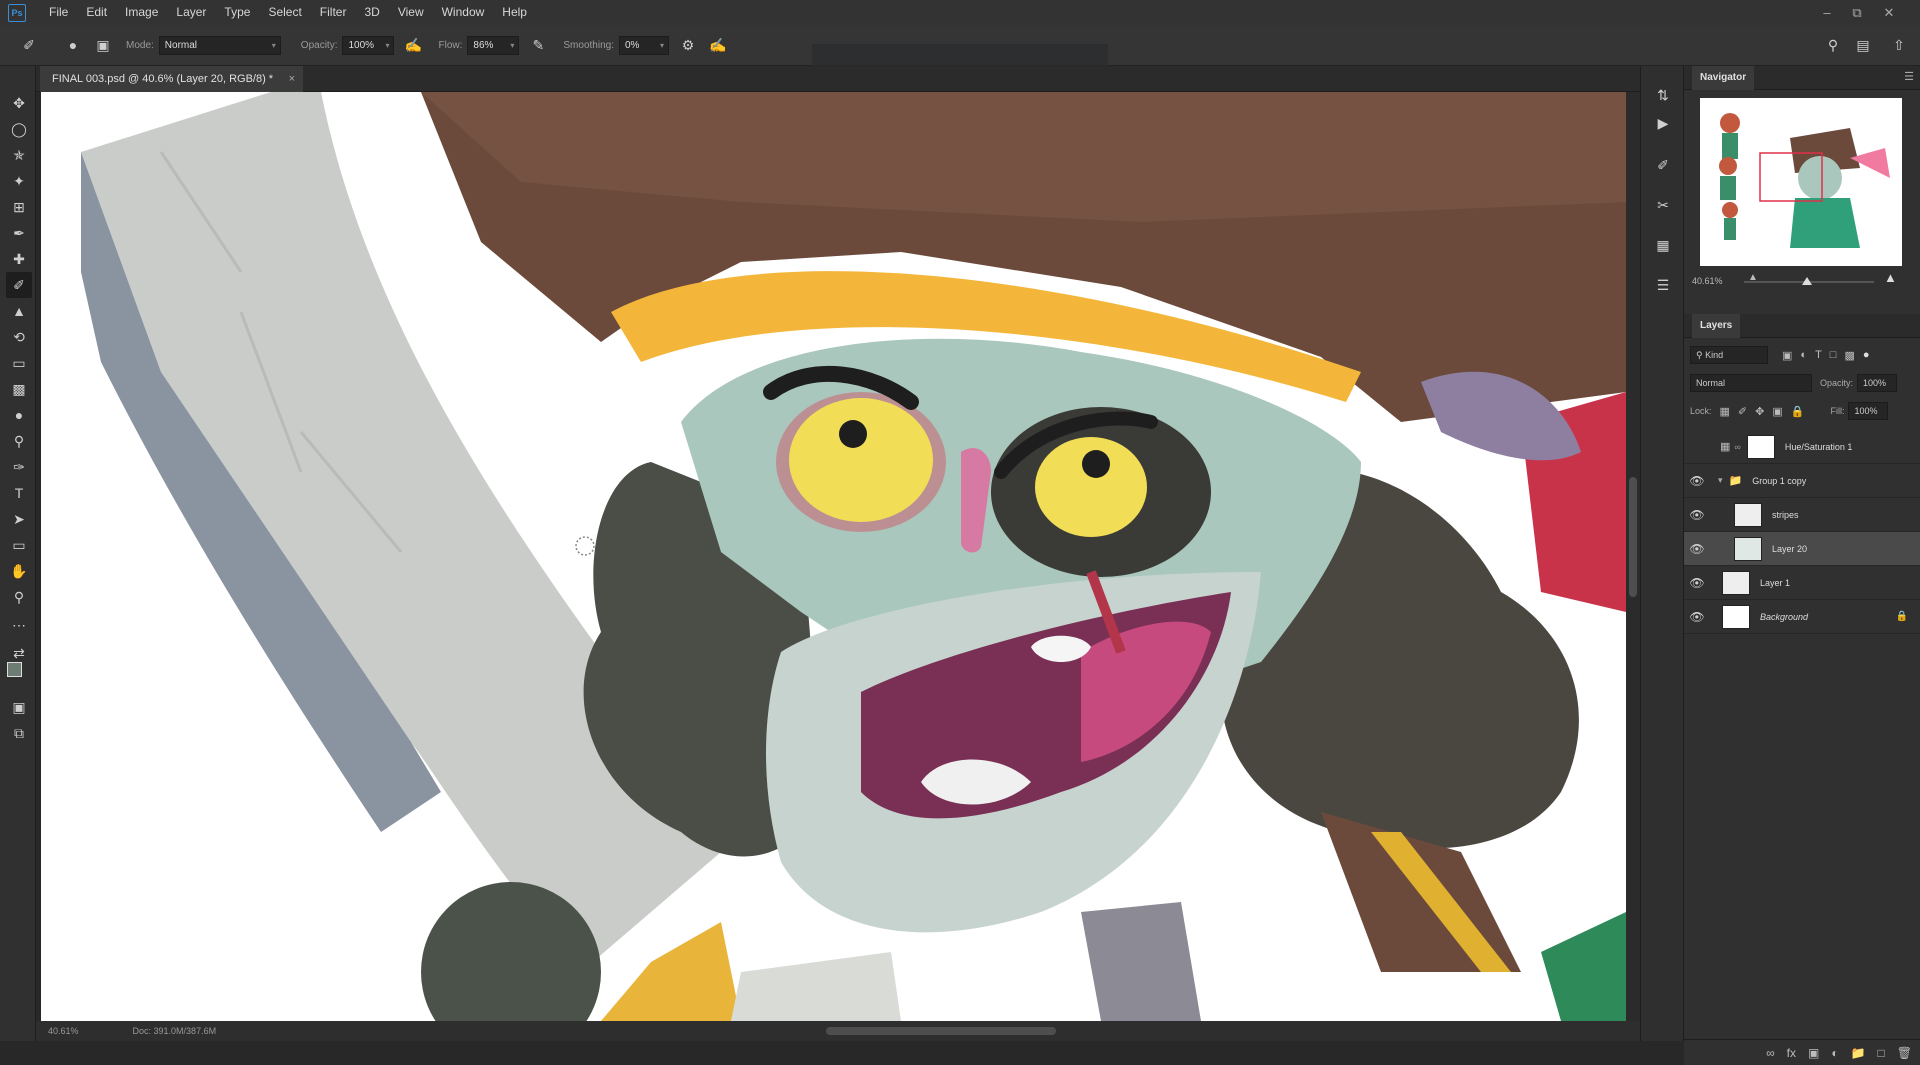  Describe the element at coordinates (1725, 411) in the screenshot. I see `lock-transparency-icon: ▦` at that location.